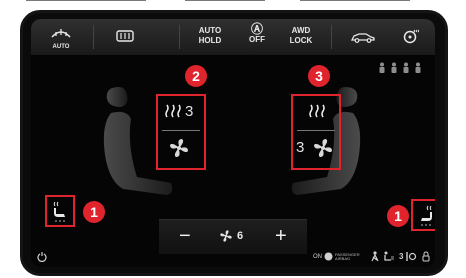 The height and width of the screenshot is (278, 466). Describe the element at coordinates (317, 257) in the screenshot. I see `airbag-on-label: ON` at that location.